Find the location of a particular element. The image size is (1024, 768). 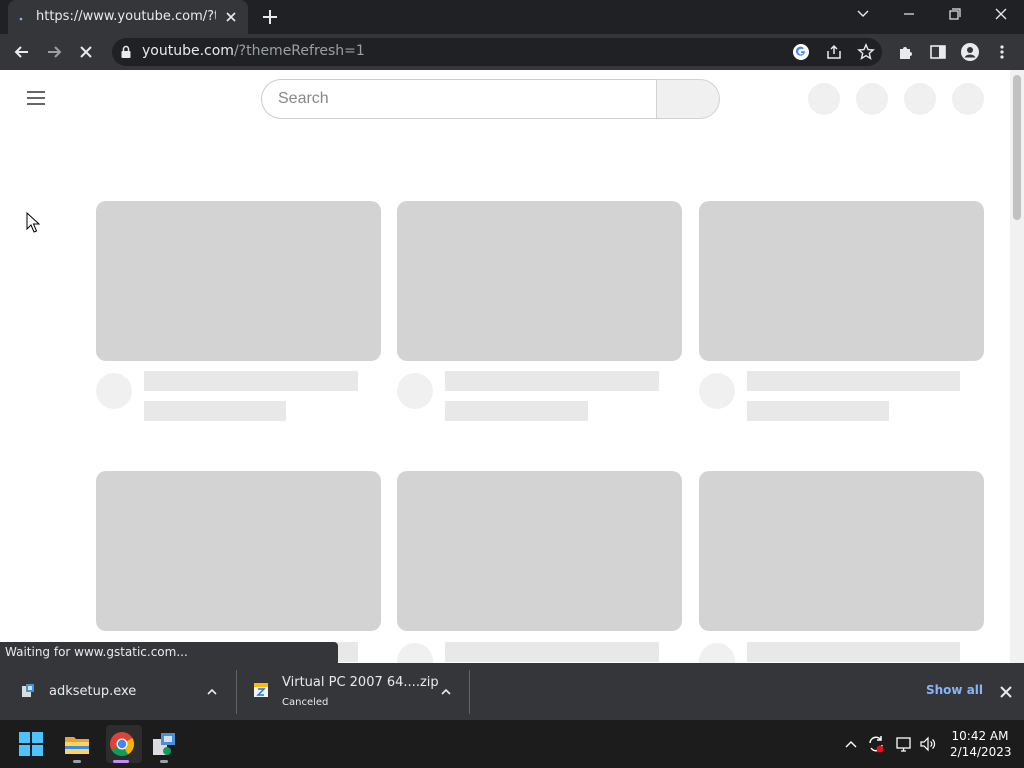

bookmark-star-icon is located at coordinates (866, 52).